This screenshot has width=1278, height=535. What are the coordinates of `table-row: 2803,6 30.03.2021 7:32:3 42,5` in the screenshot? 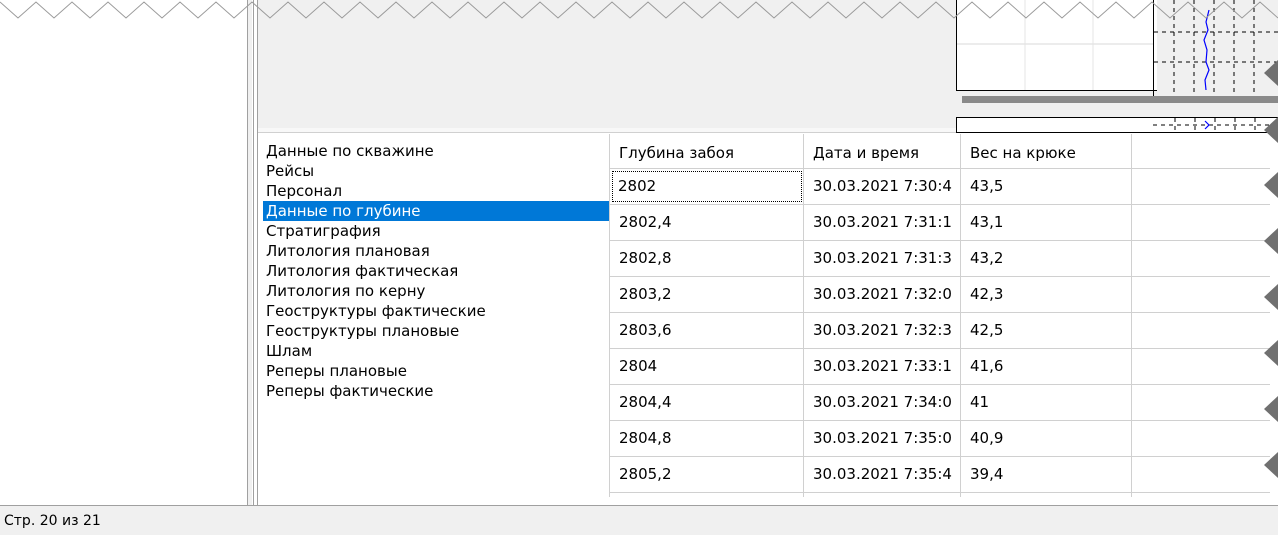 It's located at (940, 331).